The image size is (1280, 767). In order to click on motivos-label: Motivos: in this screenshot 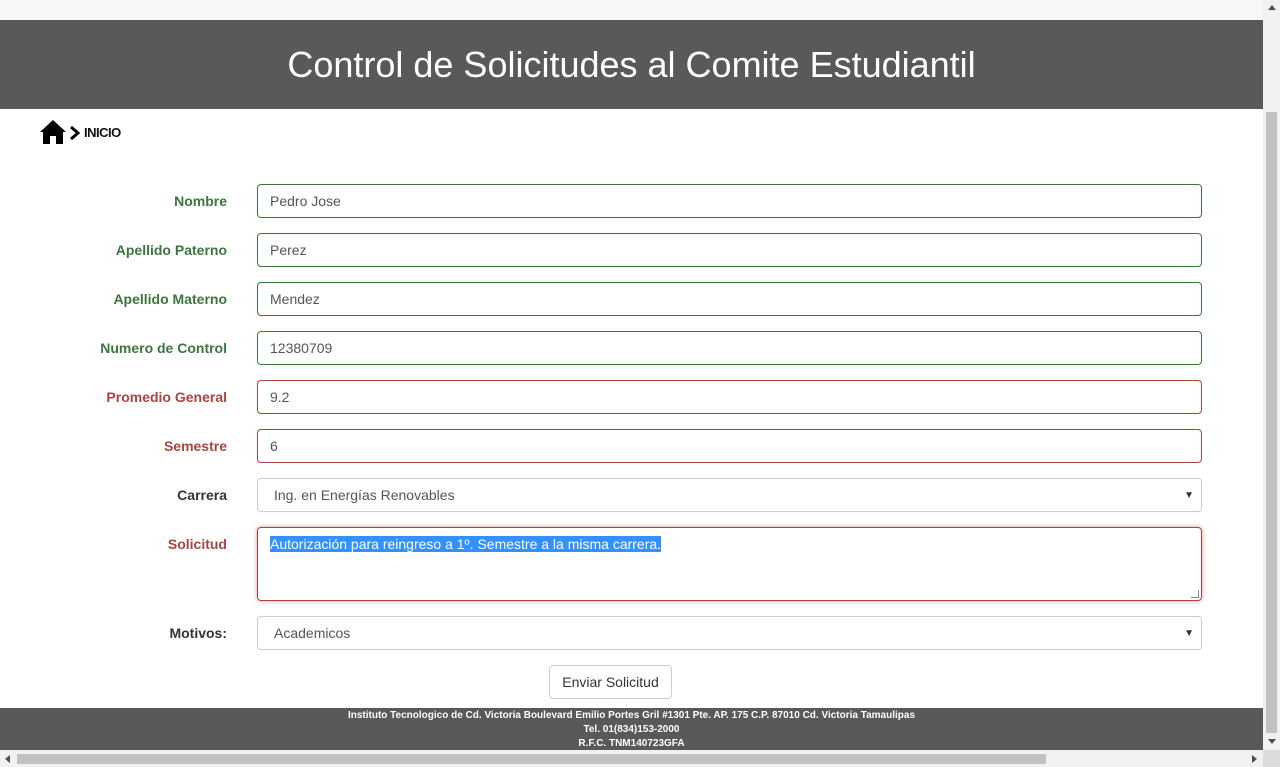, I will do `click(198, 633)`.